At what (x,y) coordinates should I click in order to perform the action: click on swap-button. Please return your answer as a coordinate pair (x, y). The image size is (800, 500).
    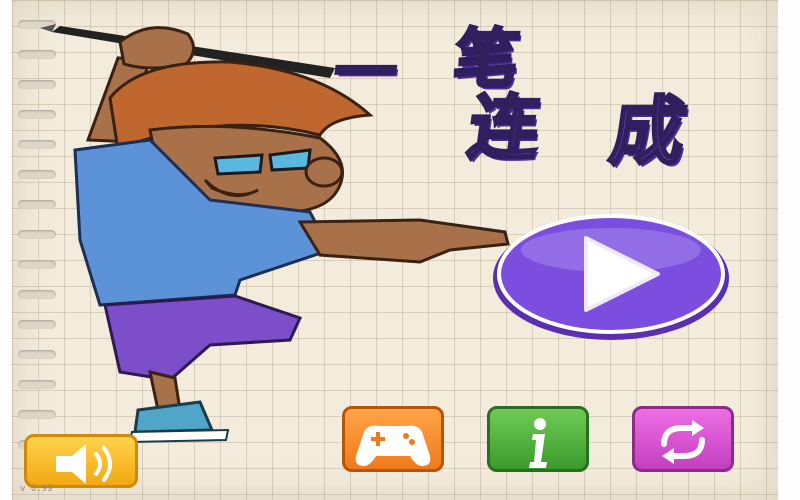
    Looking at the image, I should click on (683, 442).